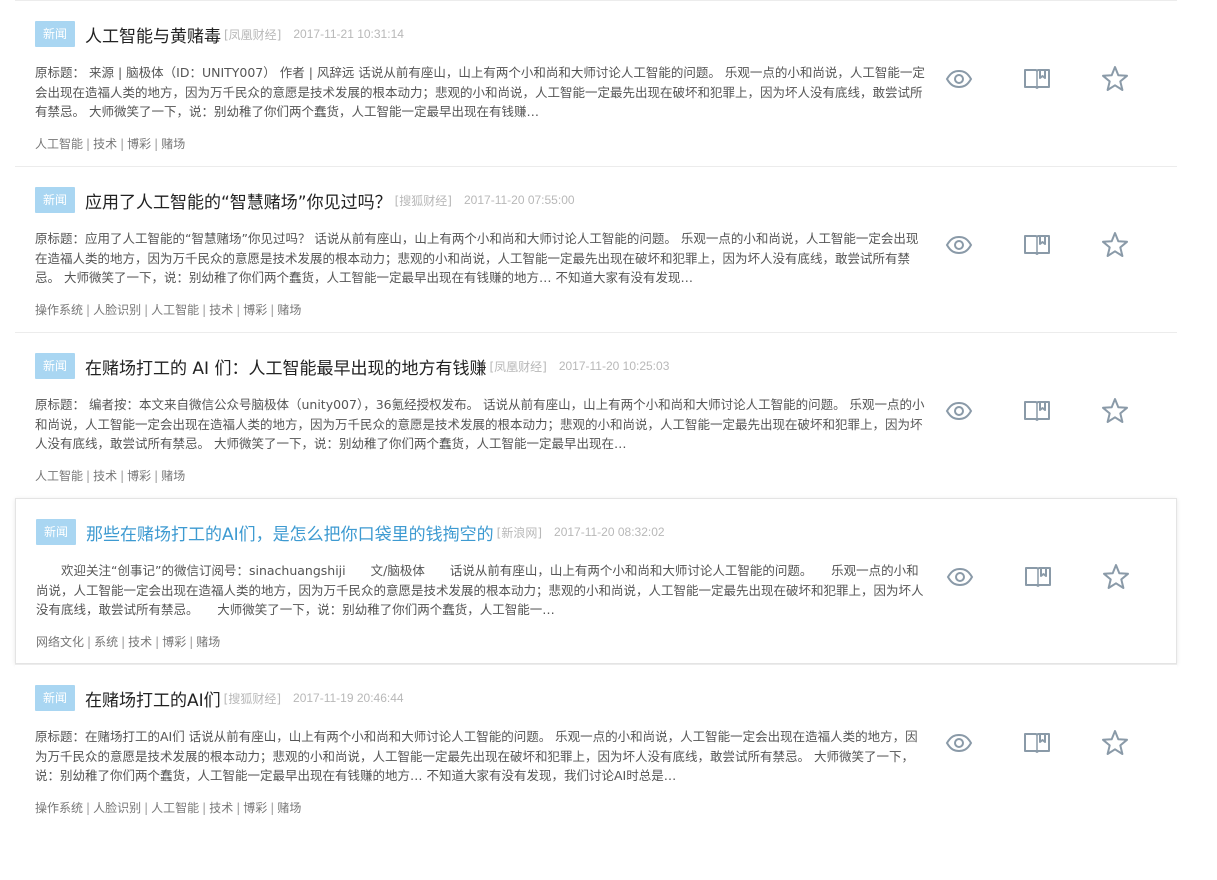  What do you see at coordinates (348, 698) in the screenshot?
I see `news-time: 2017-11-19 20:46:44` at bounding box center [348, 698].